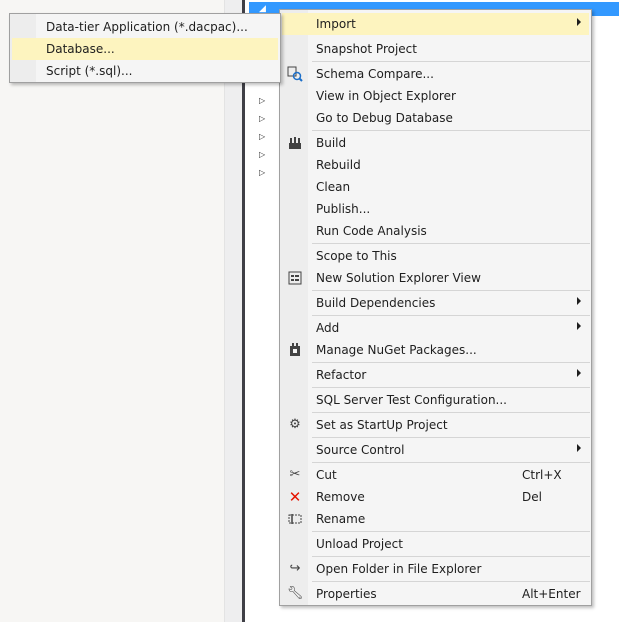 The height and width of the screenshot is (622, 619). Describe the element at coordinates (435, 544) in the screenshot. I see `menu-item-unload-project: Unload Project` at that location.